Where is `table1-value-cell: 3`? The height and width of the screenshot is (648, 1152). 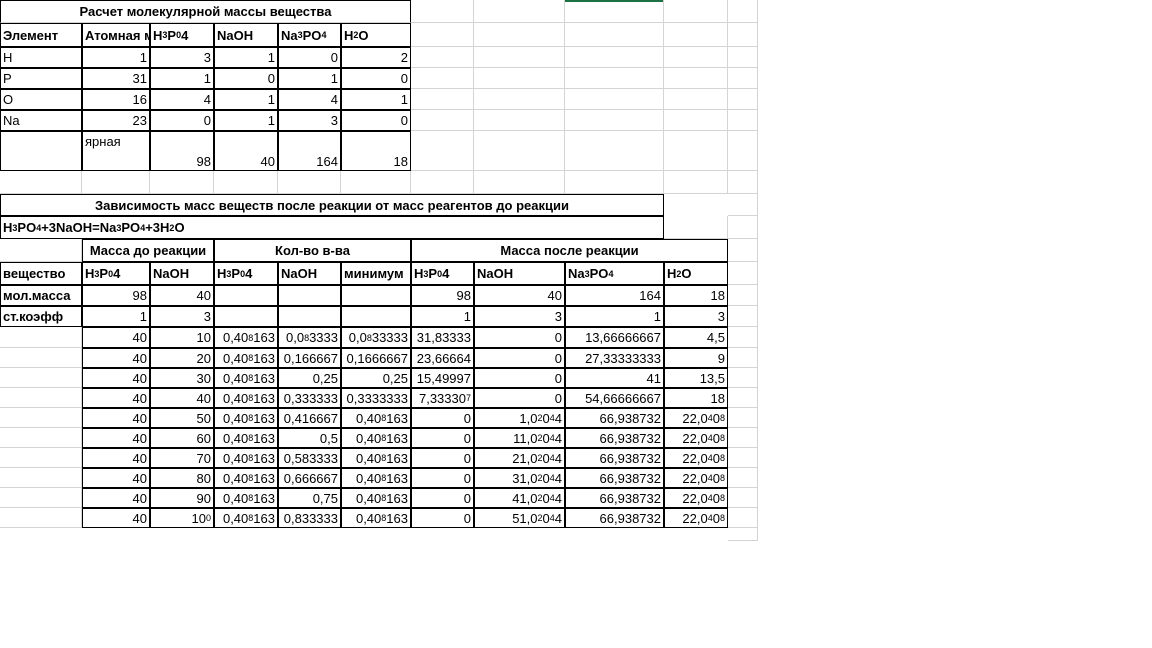
table1-value-cell: 3 is located at coordinates (182, 57).